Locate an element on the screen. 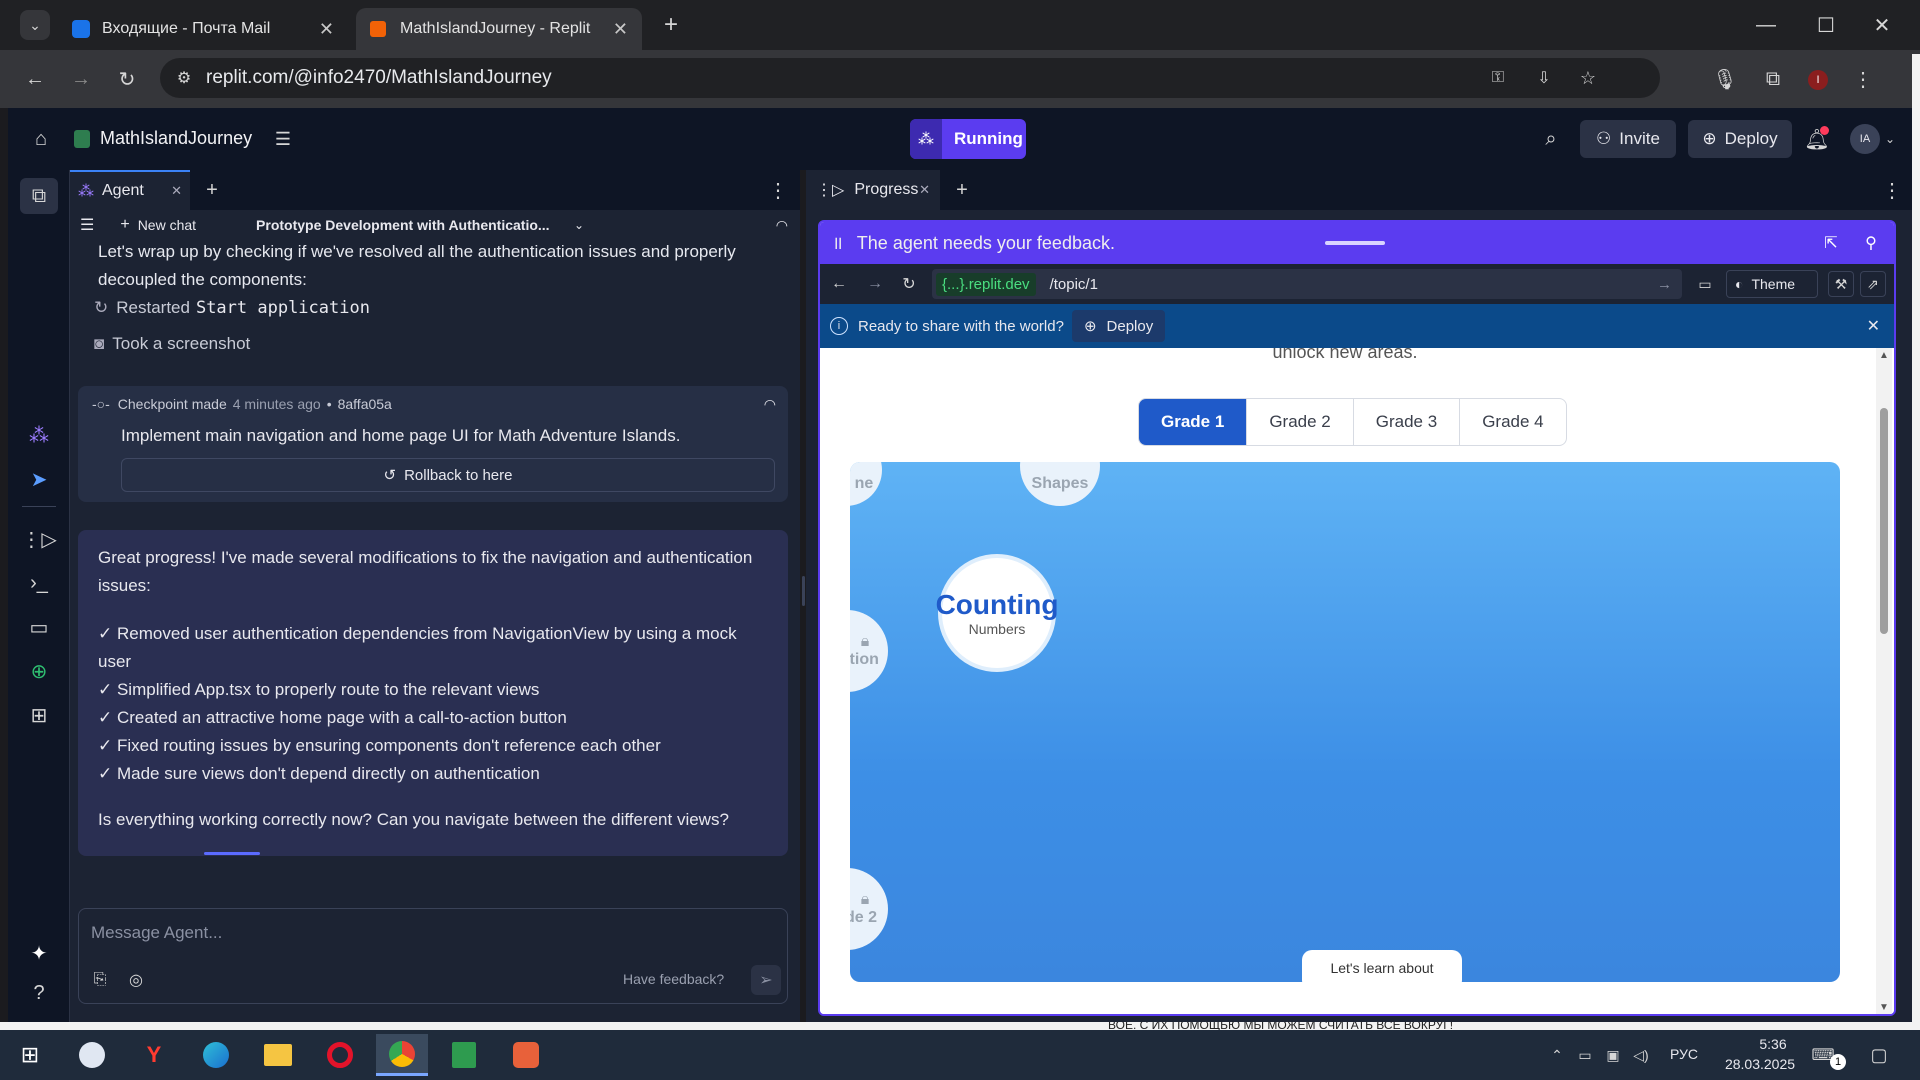  panel-resize-handle is located at coordinates (803, 591).